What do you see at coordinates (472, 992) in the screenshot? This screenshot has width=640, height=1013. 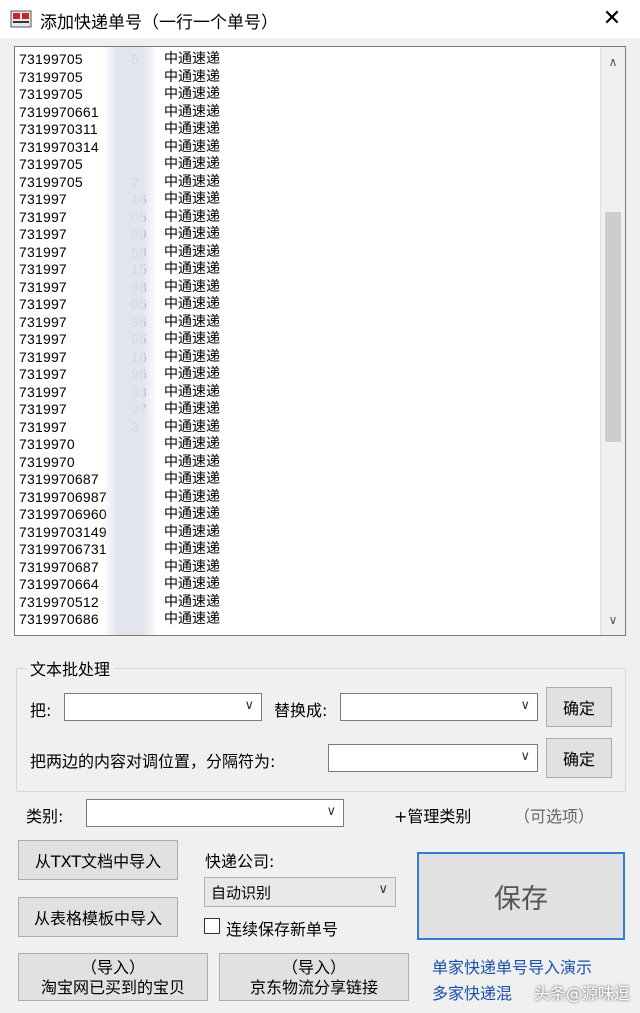 I see `multi-demo-link: 多家快递混` at bounding box center [472, 992].